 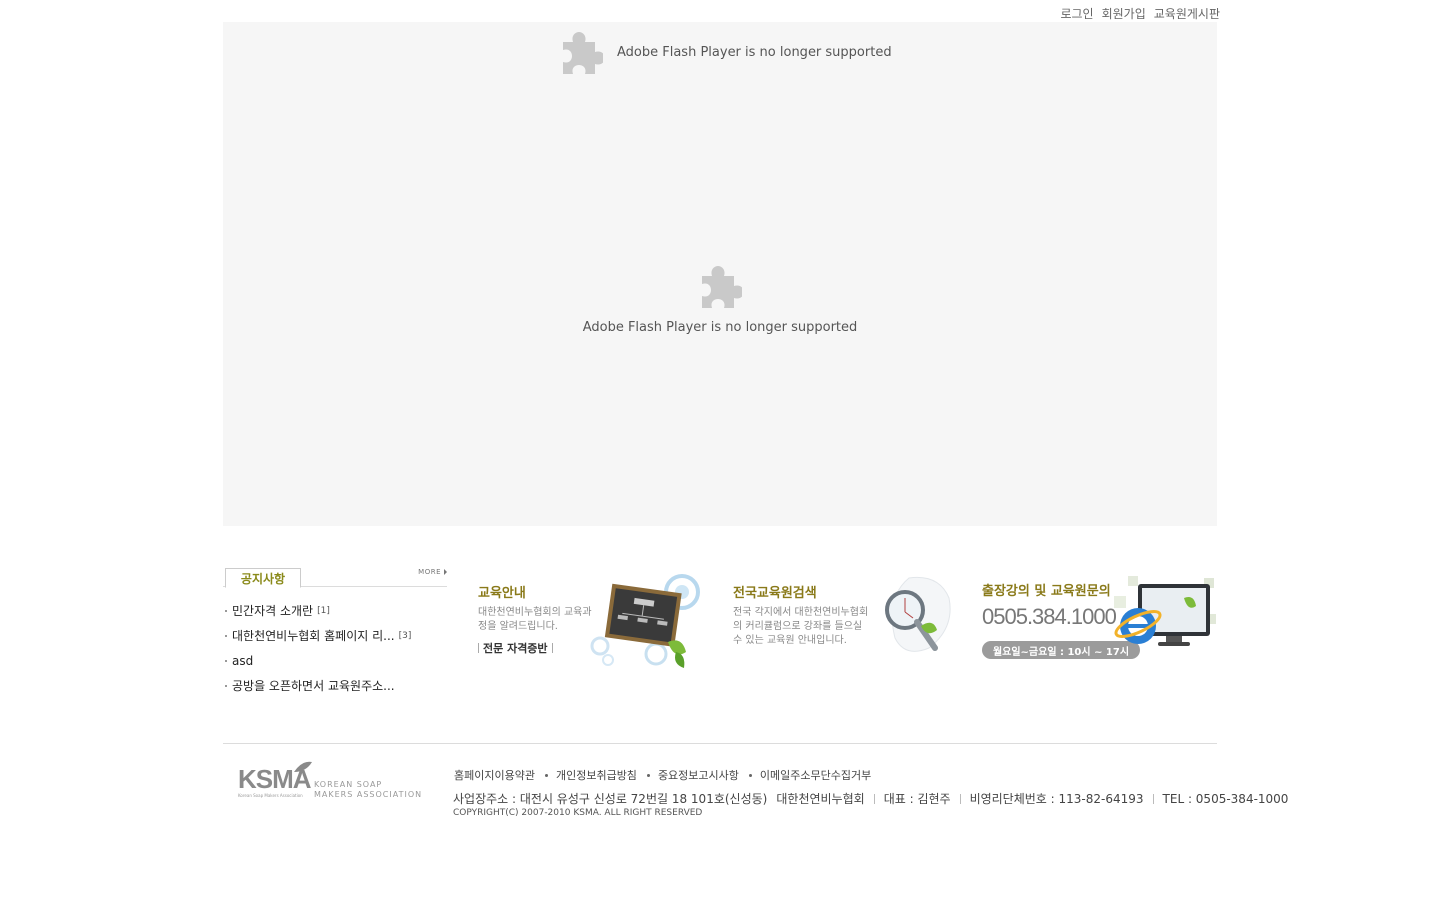 I want to click on logo-english-name: KOREAN SOAP MAKERS ASSOCIATION, so click(x=368, y=789).